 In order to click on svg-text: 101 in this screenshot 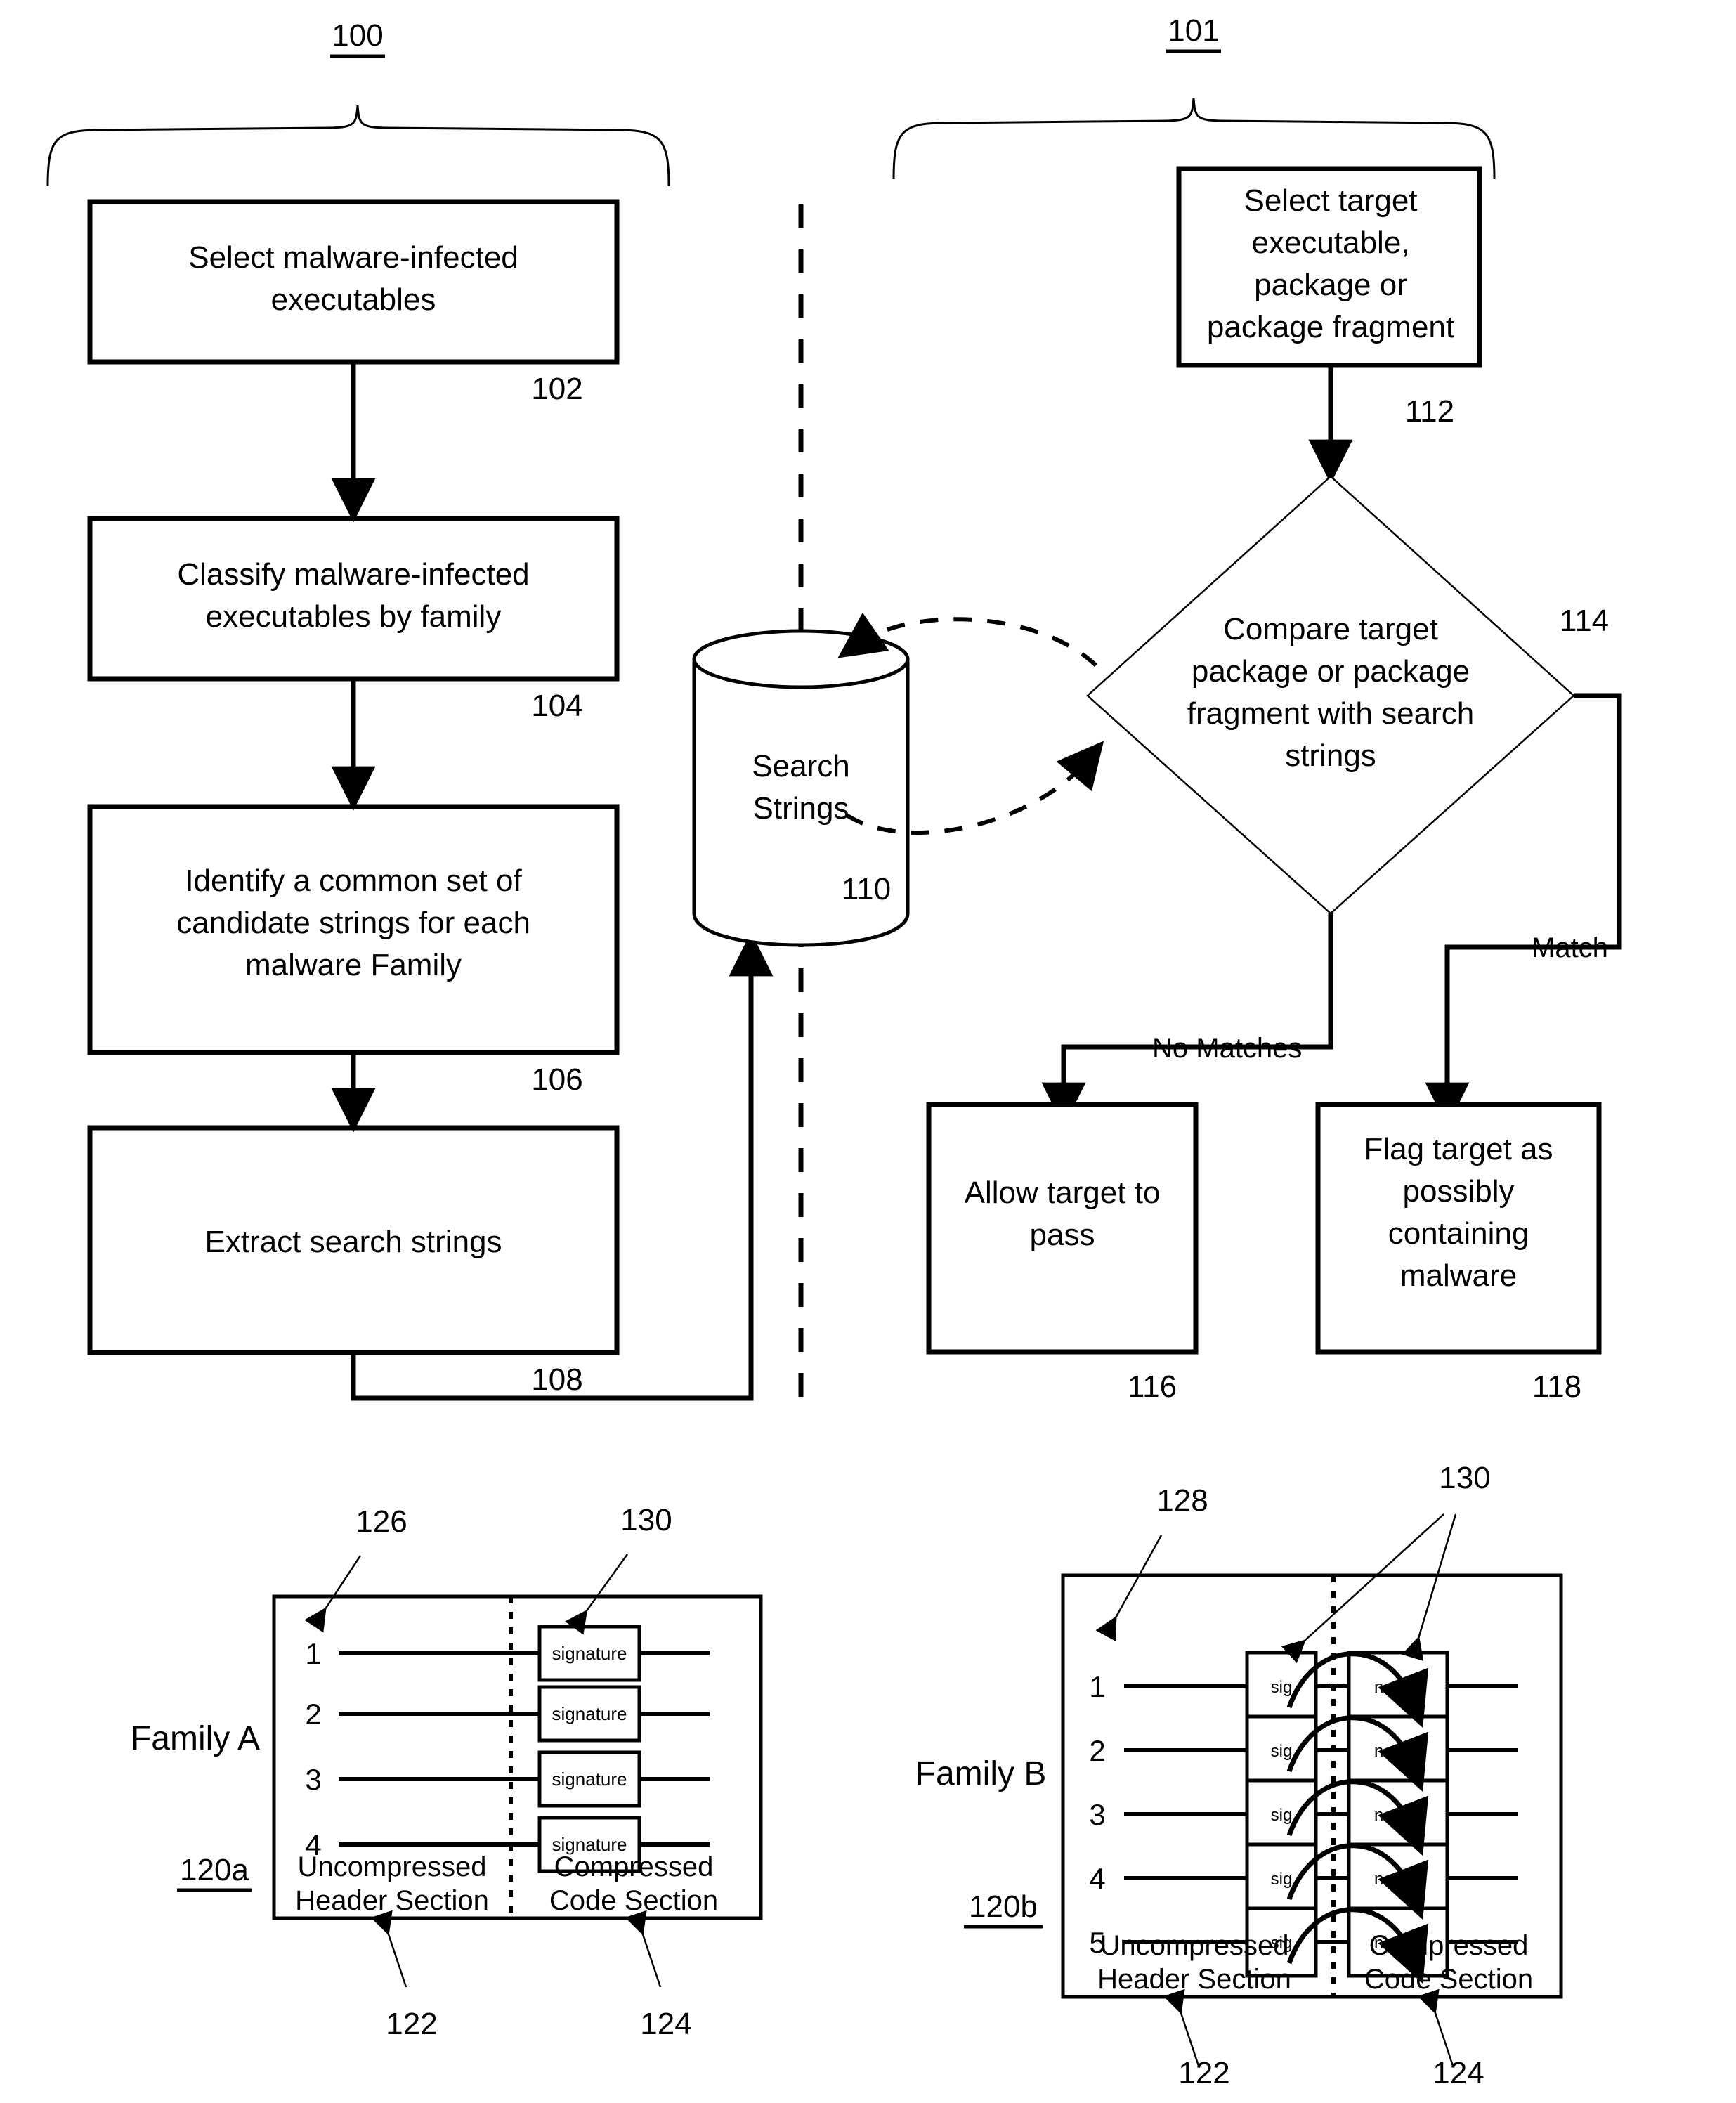, I will do `click(1193, 30)`.